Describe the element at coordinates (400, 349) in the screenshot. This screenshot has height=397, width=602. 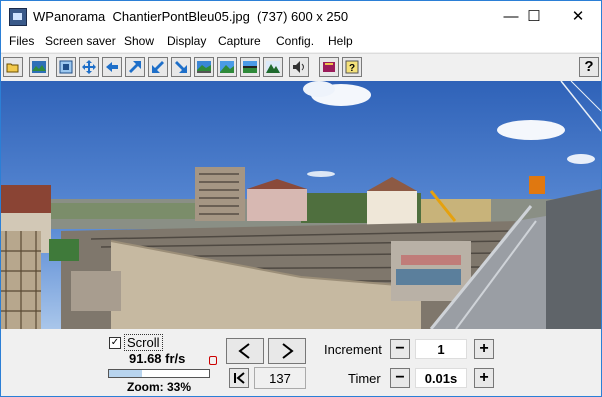
I see `increment-minus-button: −` at that location.